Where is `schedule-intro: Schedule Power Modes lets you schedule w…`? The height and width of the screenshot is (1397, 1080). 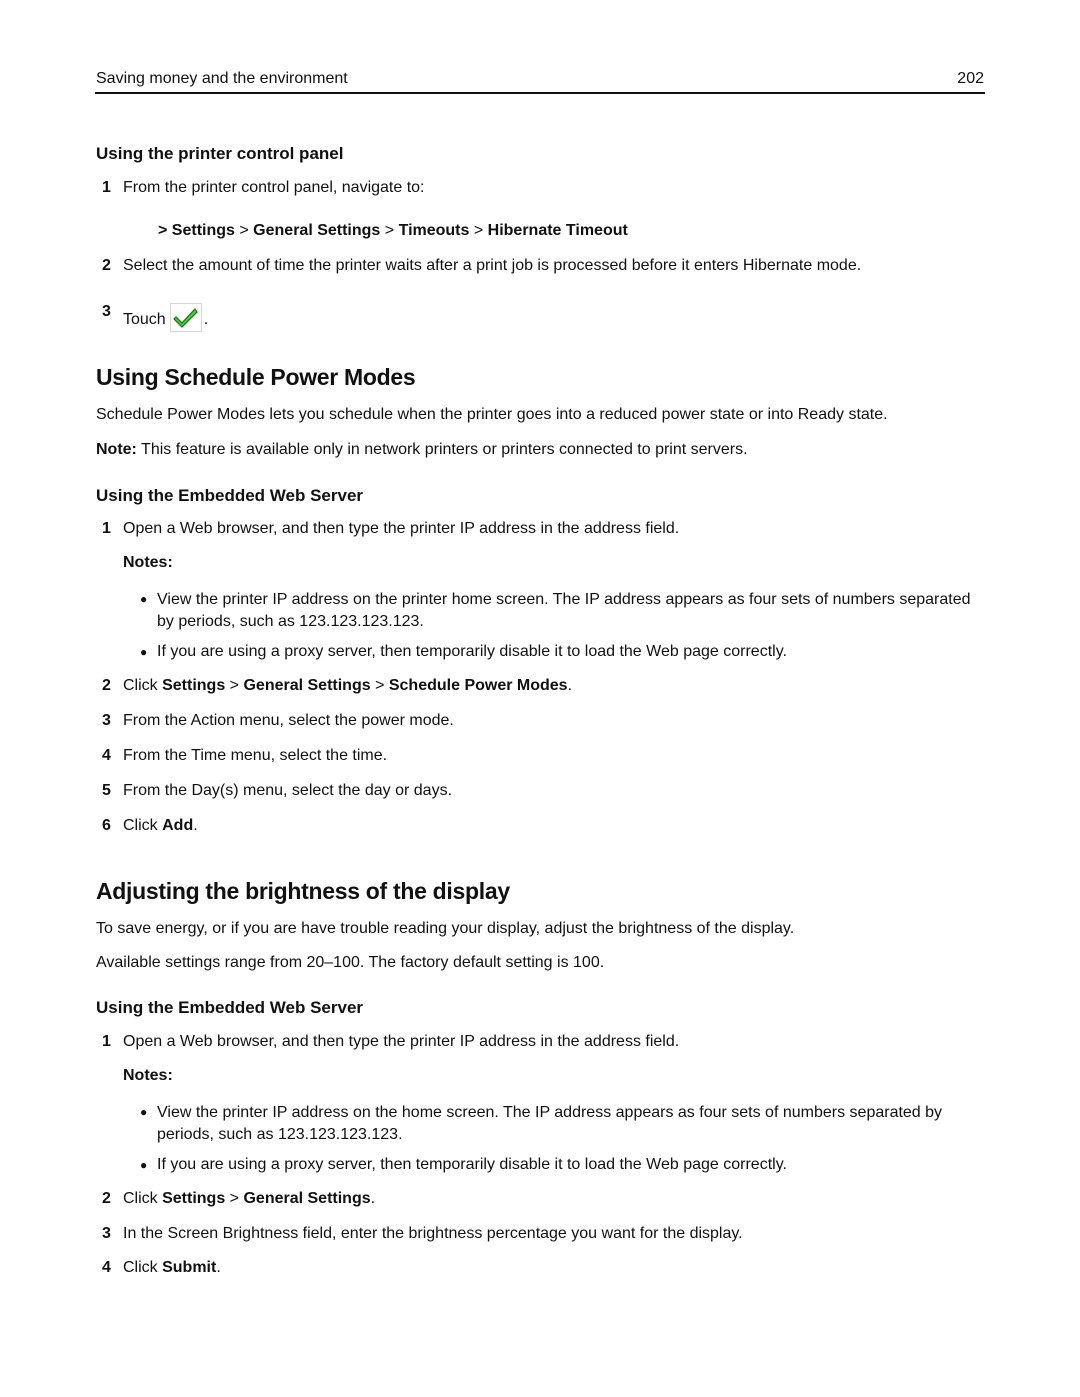 schedule-intro: Schedule Power Modes lets you schedule w… is located at coordinates (492, 414).